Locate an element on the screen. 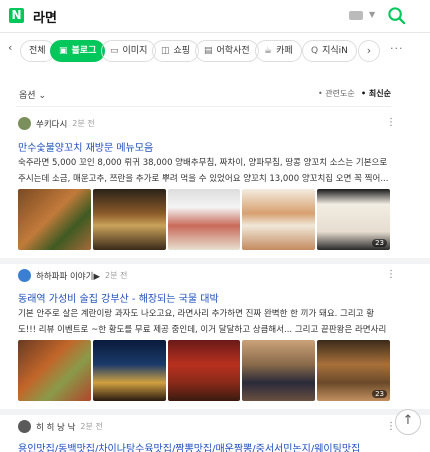 The height and width of the screenshot is (452, 430). tab-blog: ▣ 블로그 is located at coordinates (78, 51).